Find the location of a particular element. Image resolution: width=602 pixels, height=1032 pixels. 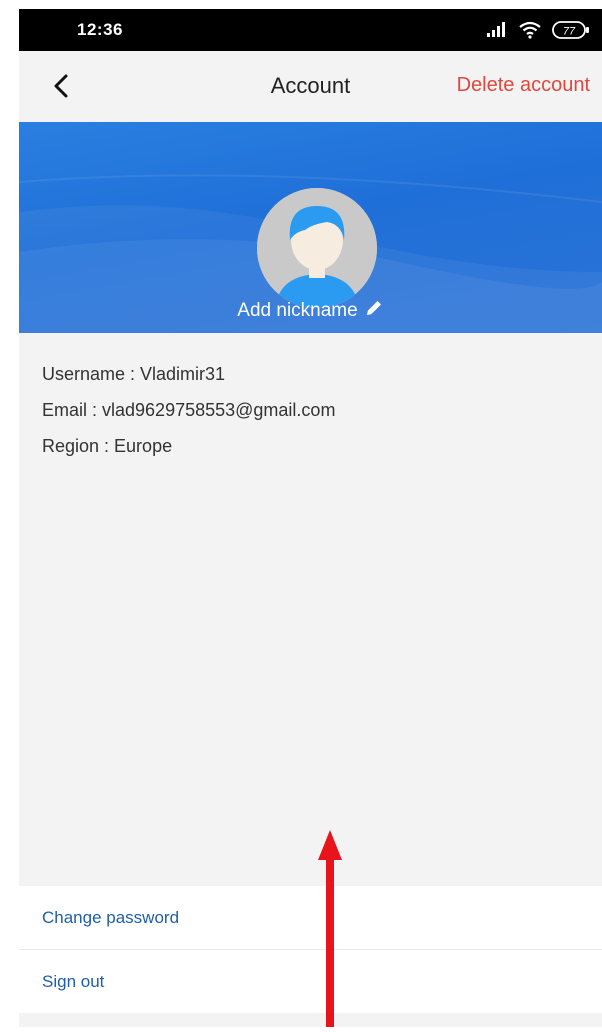

email-text: Email : vlad9629758553@gmail.com is located at coordinates (189, 410).